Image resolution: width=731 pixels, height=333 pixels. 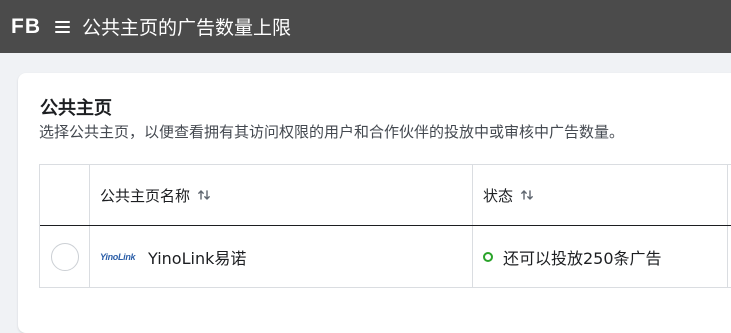 What do you see at coordinates (197, 258) in the screenshot?
I see `page-name: YinoLink易诺` at bounding box center [197, 258].